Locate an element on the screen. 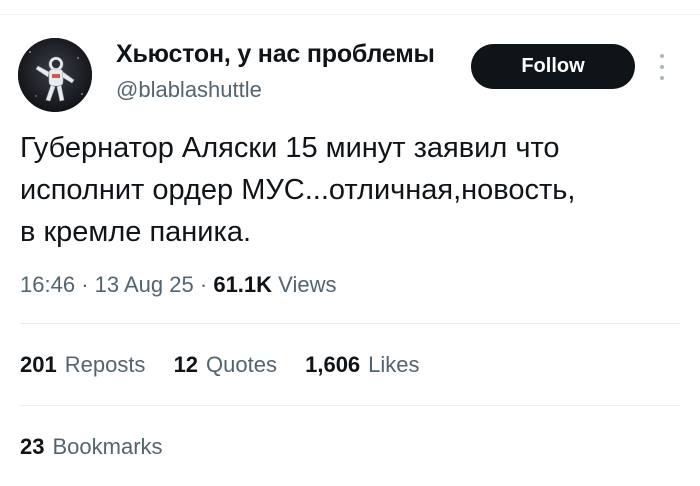  tweet-date: 13 Aug 25 is located at coordinates (144, 284).